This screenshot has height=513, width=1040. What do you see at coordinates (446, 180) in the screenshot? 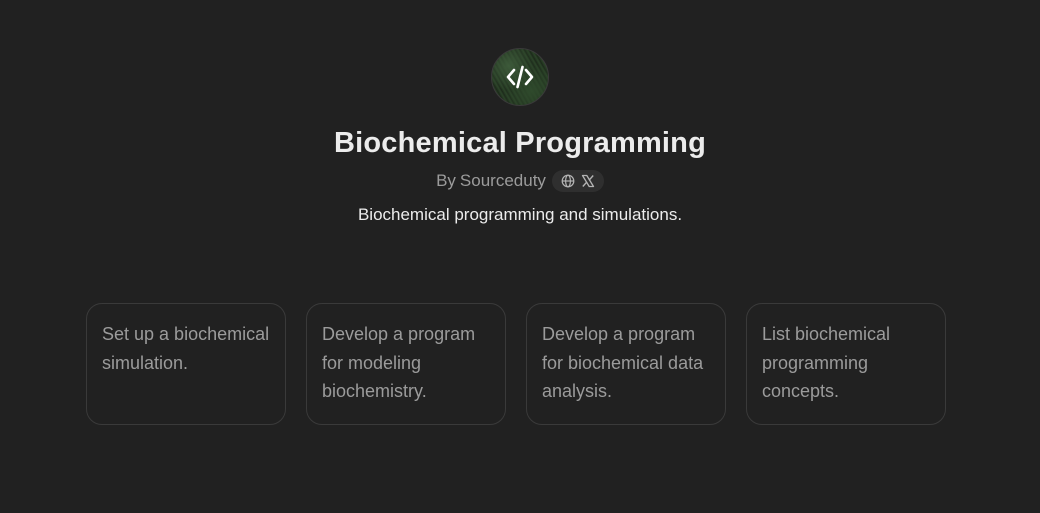
I see `byline-prefix: By` at bounding box center [446, 180].